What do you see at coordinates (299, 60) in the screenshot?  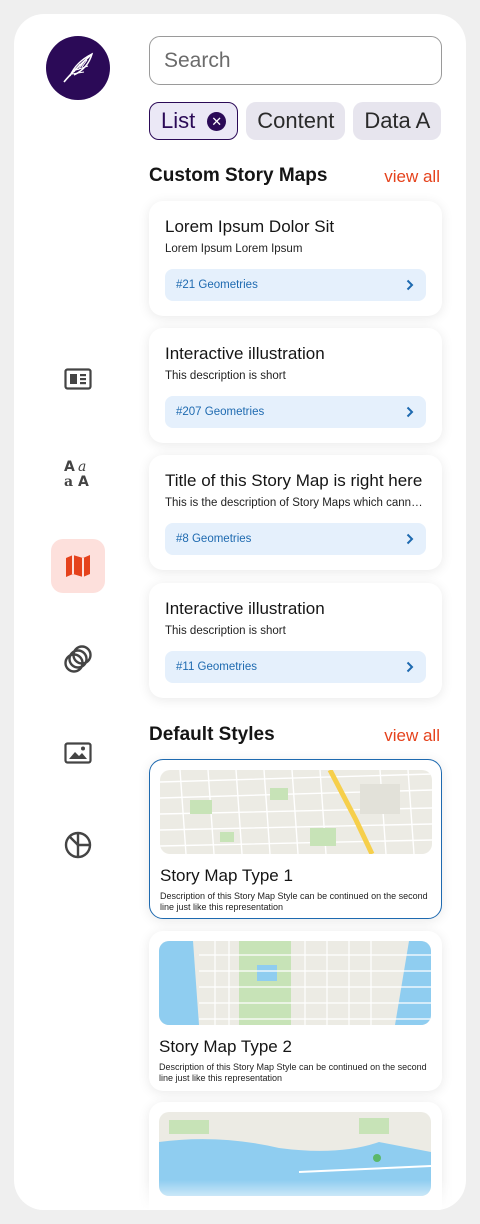 I see `search-input` at bounding box center [299, 60].